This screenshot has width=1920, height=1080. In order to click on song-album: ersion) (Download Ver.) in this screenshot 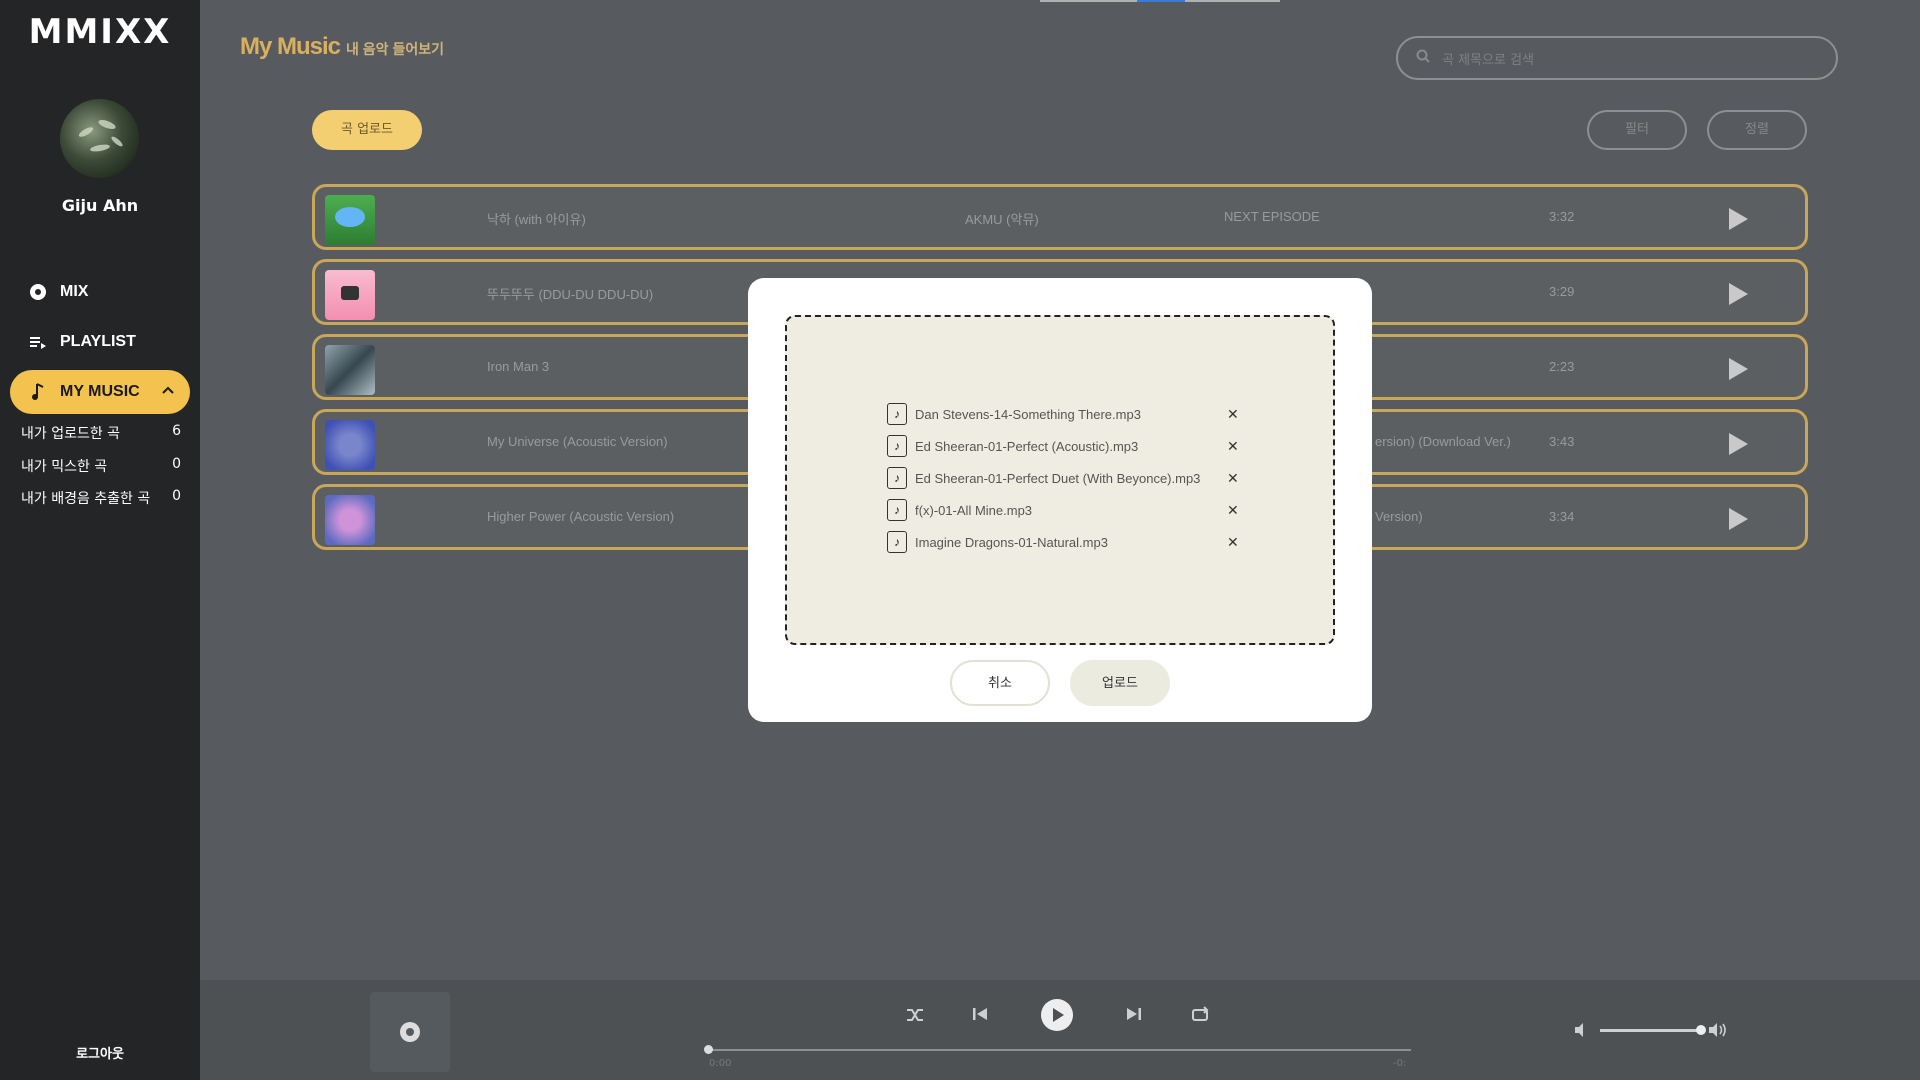, I will do `click(1443, 441)`.